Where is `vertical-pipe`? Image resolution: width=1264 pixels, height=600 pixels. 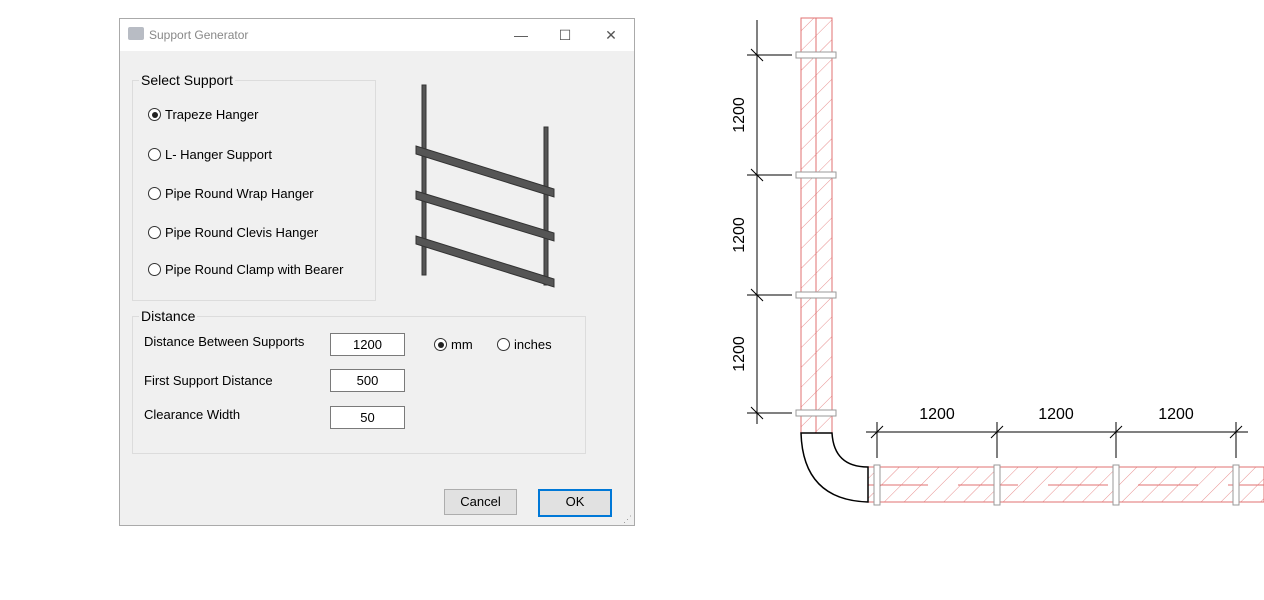 vertical-pipe is located at coordinates (816, 225).